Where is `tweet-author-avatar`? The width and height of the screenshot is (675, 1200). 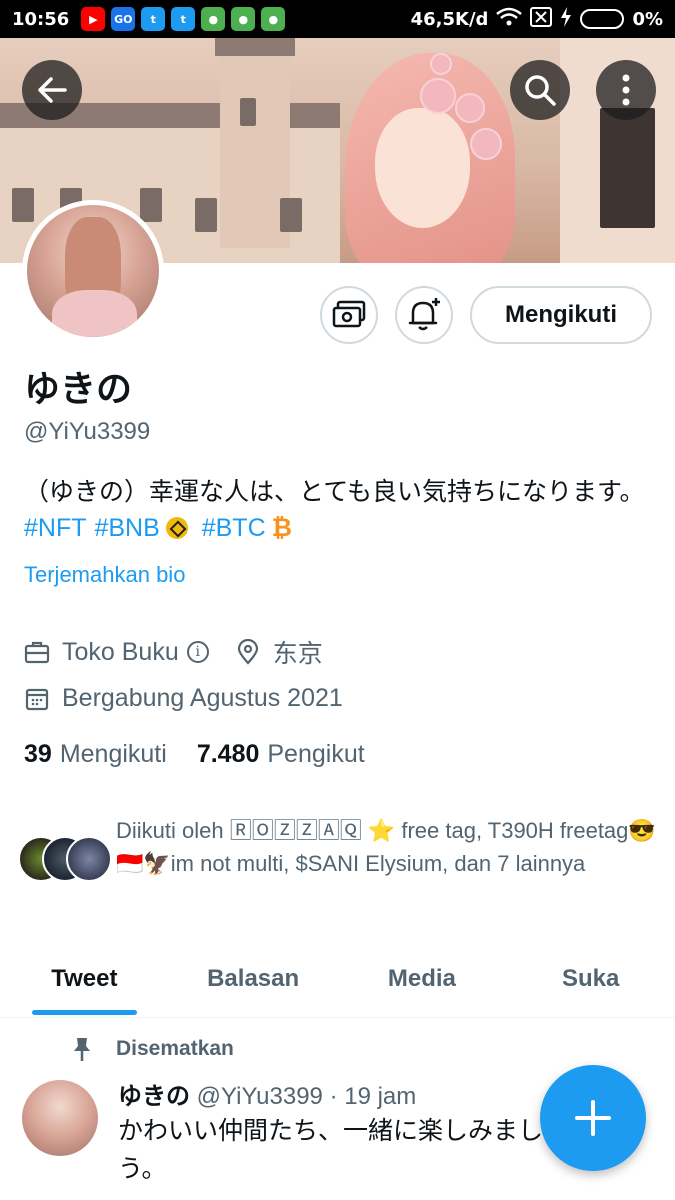
tweet-author-avatar is located at coordinates (60, 1118).